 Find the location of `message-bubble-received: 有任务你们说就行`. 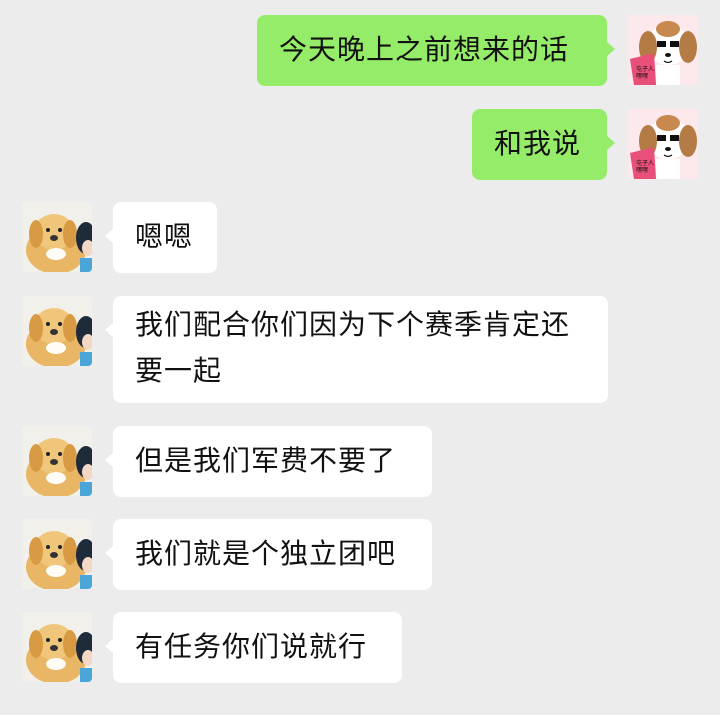

message-bubble-received: 有任务你们说就行 is located at coordinates (253, 647).